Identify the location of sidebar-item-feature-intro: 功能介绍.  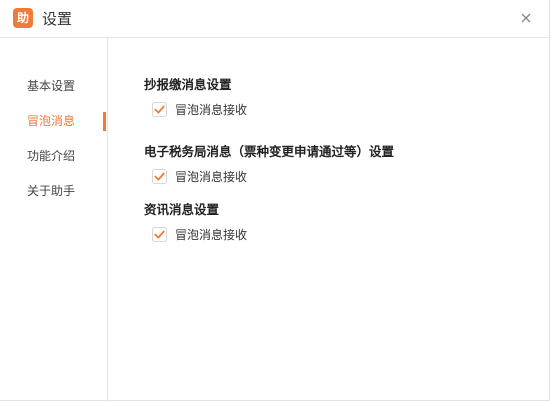
(53, 156).